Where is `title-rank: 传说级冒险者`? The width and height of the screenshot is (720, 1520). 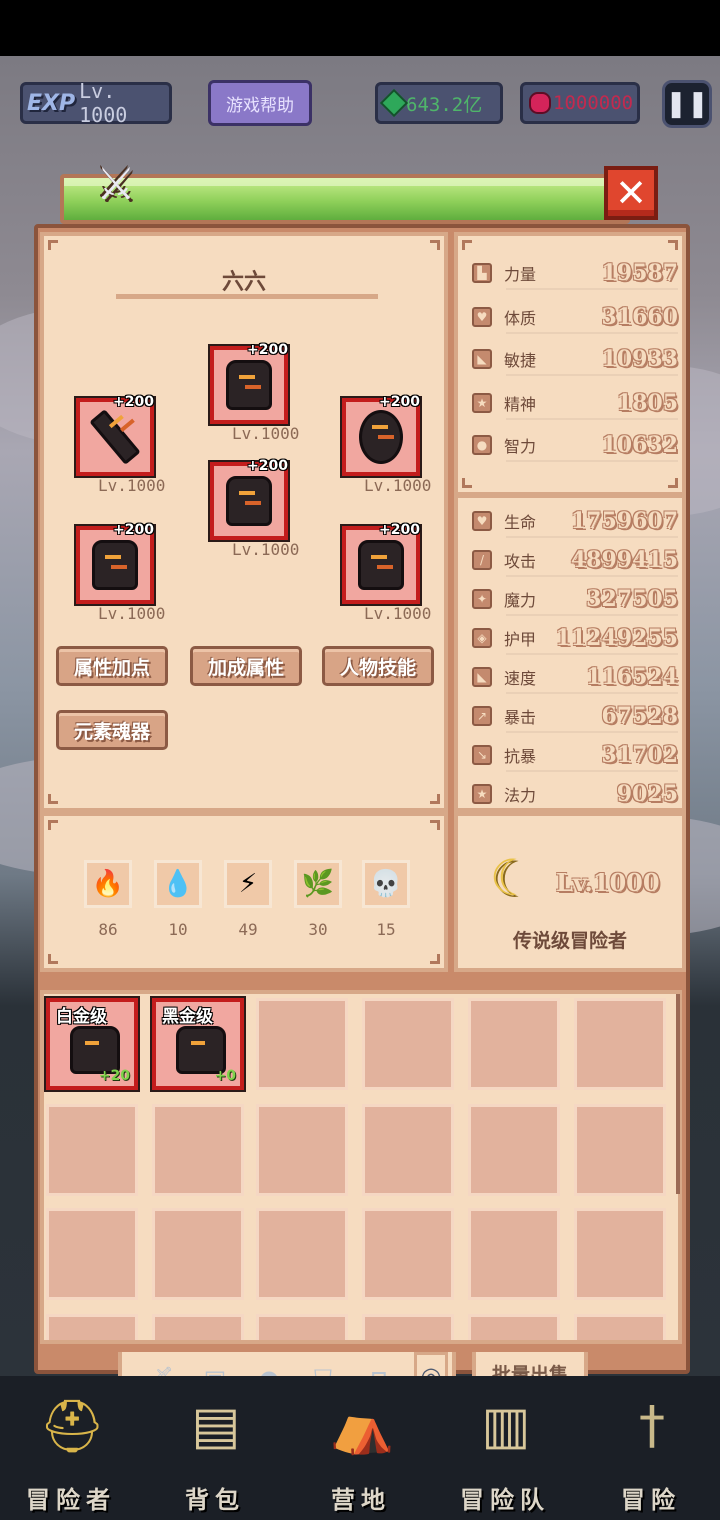 title-rank: 传说级冒险者 is located at coordinates (569, 941).